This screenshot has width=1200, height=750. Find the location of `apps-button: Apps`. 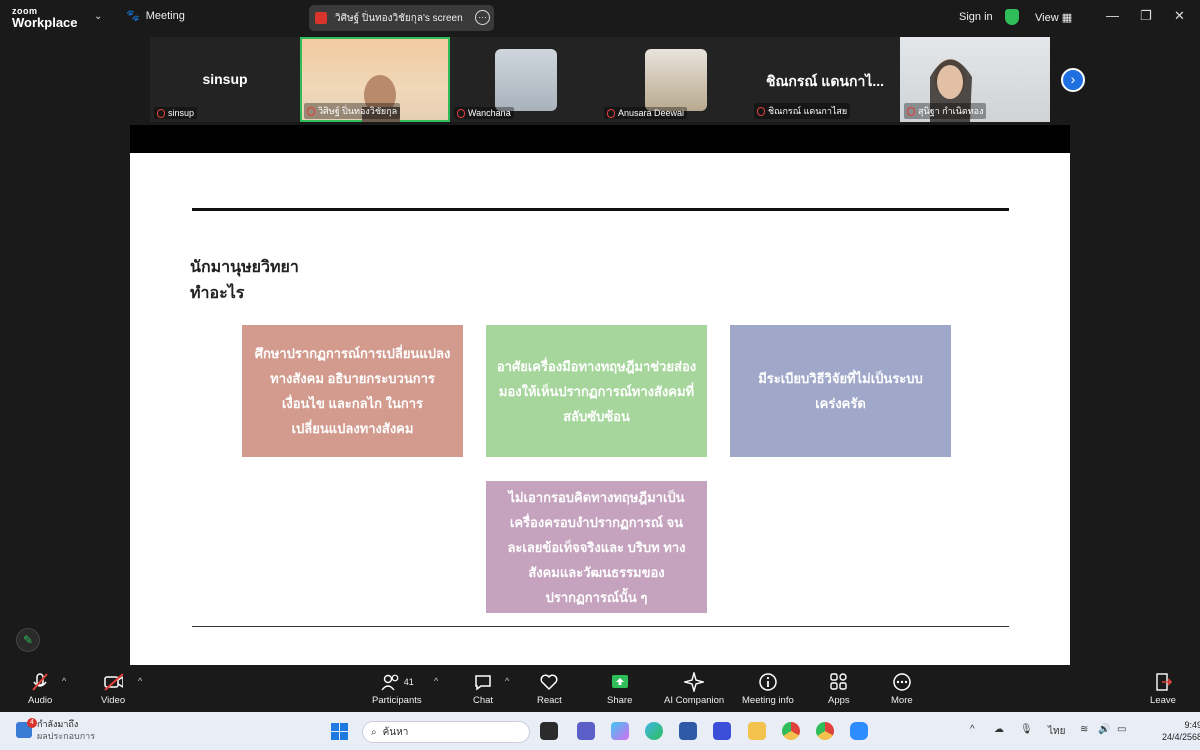

apps-button: Apps is located at coordinates (839, 689).